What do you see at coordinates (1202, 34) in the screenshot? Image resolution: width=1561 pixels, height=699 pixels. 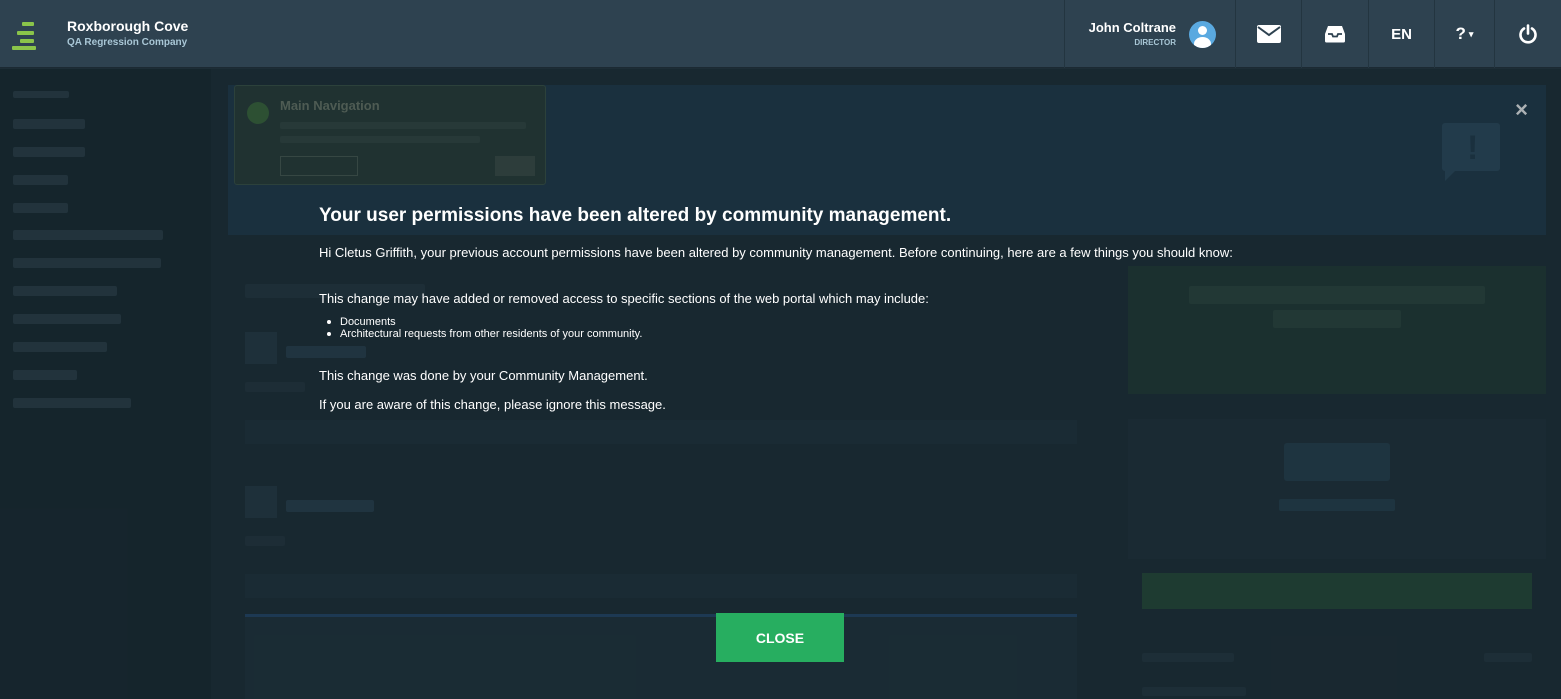 I see `avatar-icon` at bounding box center [1202, 34].